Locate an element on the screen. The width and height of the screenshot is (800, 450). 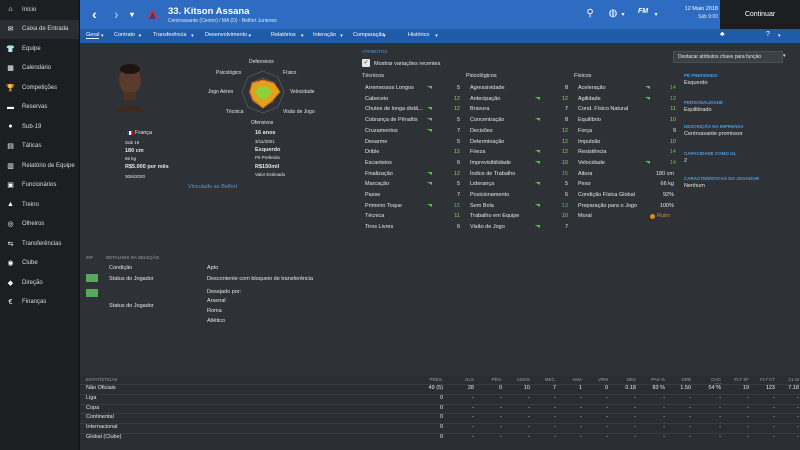
forward-arrow-icon: › is located at coordinates (116, 14).